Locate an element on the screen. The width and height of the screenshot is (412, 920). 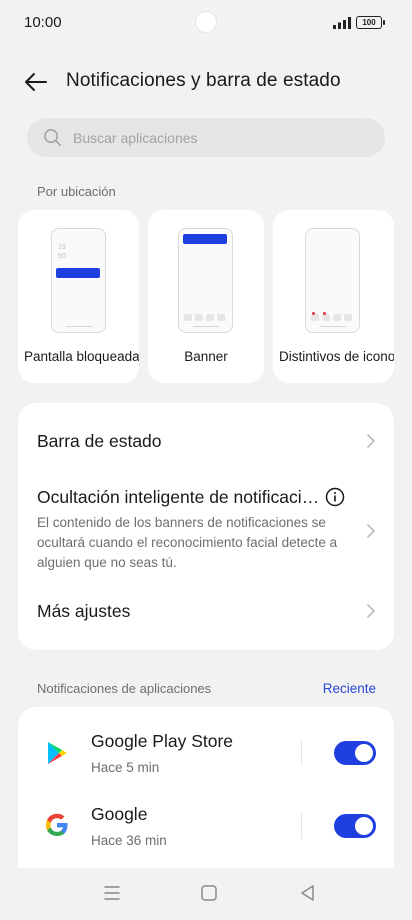
setting-title: Ocultación inteligente de notificaciones is located at coordinates (179, 497).